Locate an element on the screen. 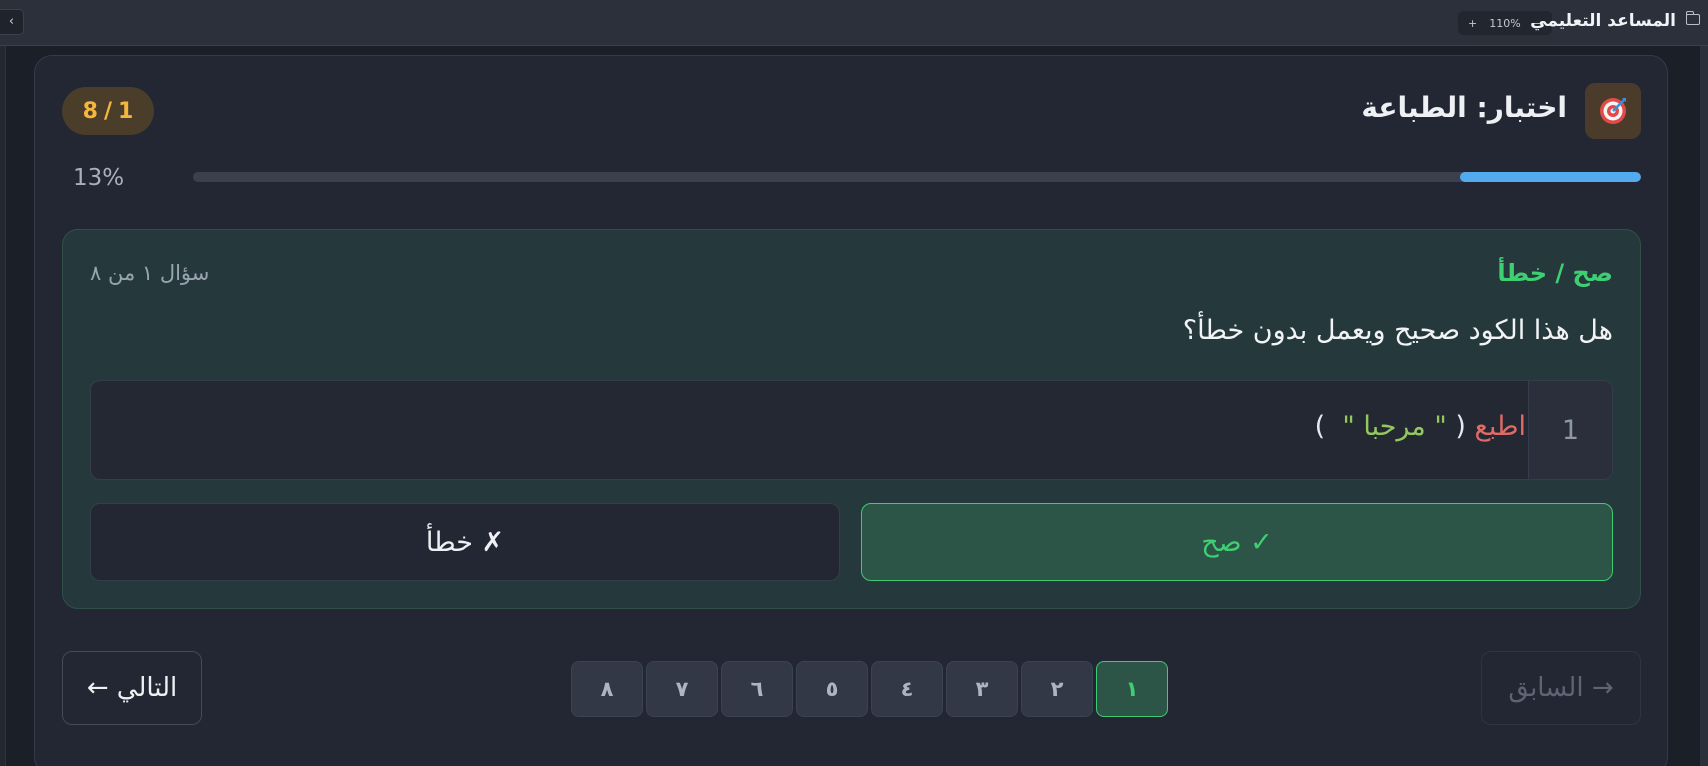  app-title: المساعد التعليمي is located at coordinates (1603, 21).